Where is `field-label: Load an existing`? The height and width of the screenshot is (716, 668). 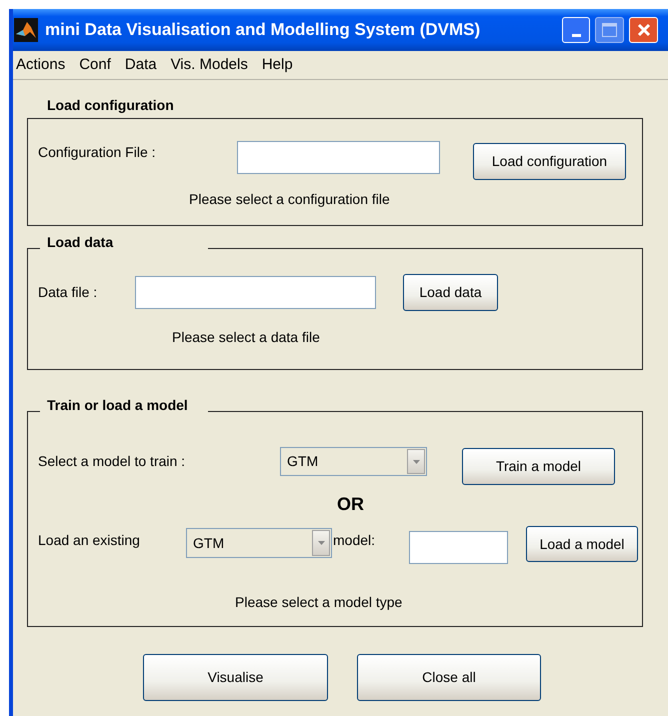
field-label: Load an existing is located at coordinates (89, 540).